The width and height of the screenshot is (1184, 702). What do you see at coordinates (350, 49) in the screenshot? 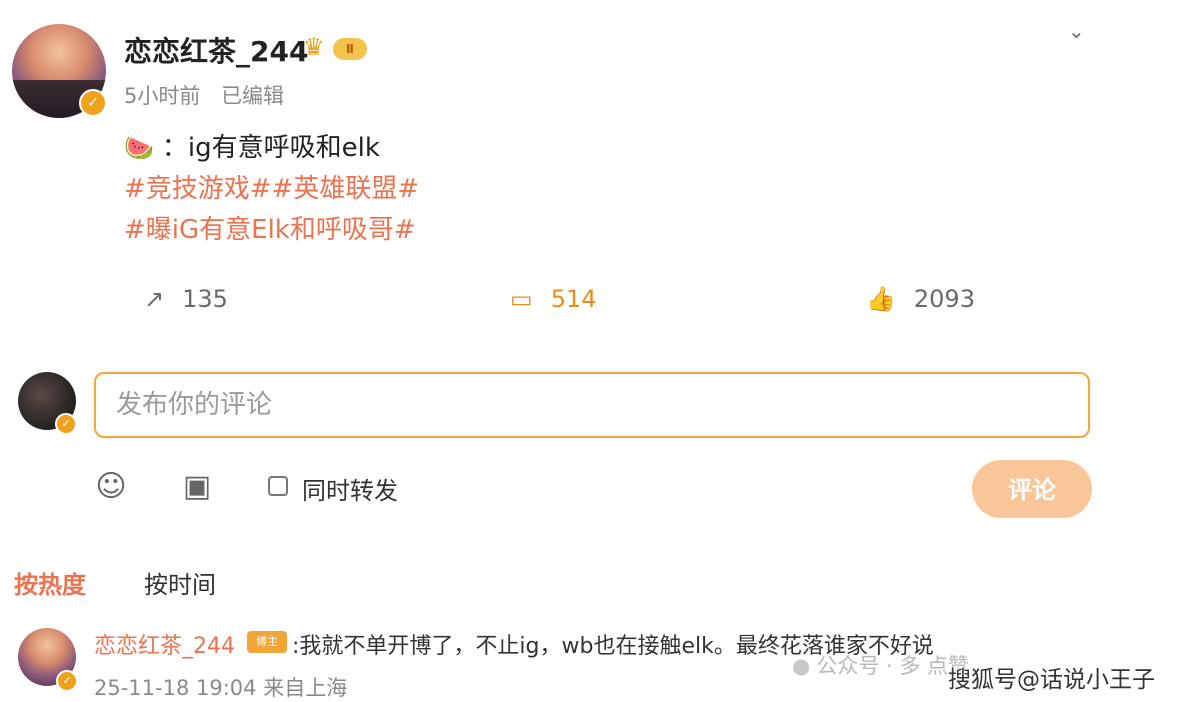
I see `level-badge: Ⅱ` at bounding box center [350, 49].